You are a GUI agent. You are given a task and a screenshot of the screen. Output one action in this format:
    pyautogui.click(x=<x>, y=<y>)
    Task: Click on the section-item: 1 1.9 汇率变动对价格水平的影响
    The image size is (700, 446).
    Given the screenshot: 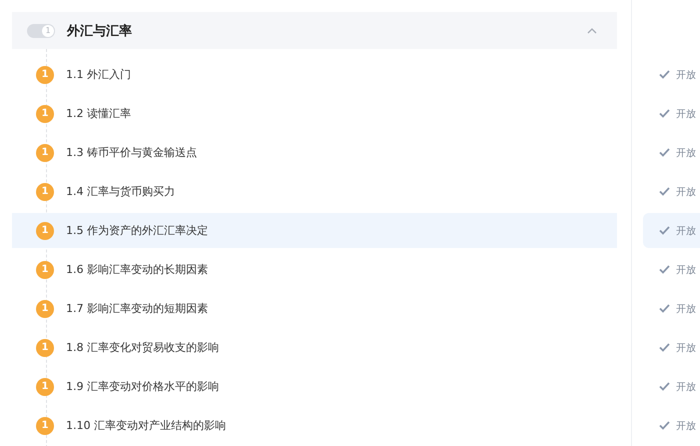 What is the action you would take?
    pyautogui.click(x=314, y=386)
    